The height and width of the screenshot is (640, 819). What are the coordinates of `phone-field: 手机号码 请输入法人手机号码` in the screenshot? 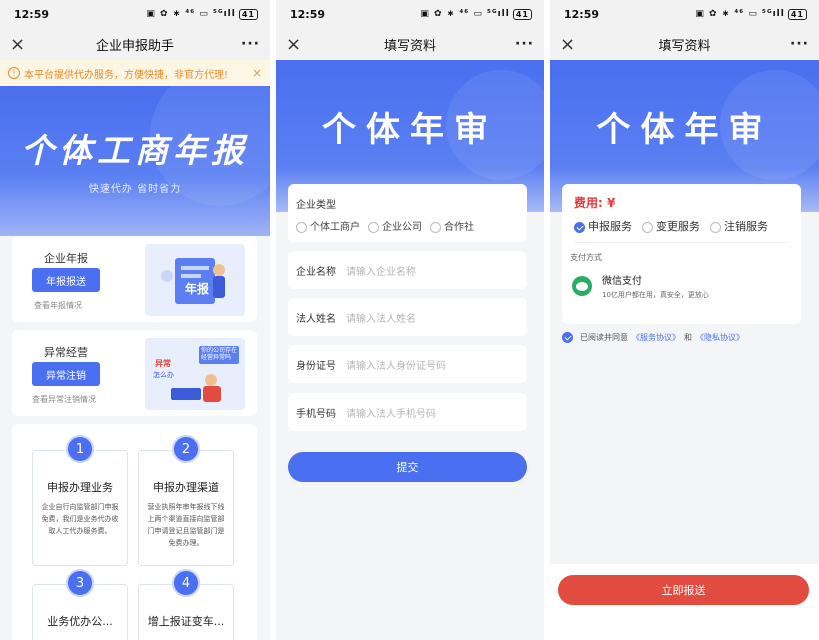 It's located at (407, 412).